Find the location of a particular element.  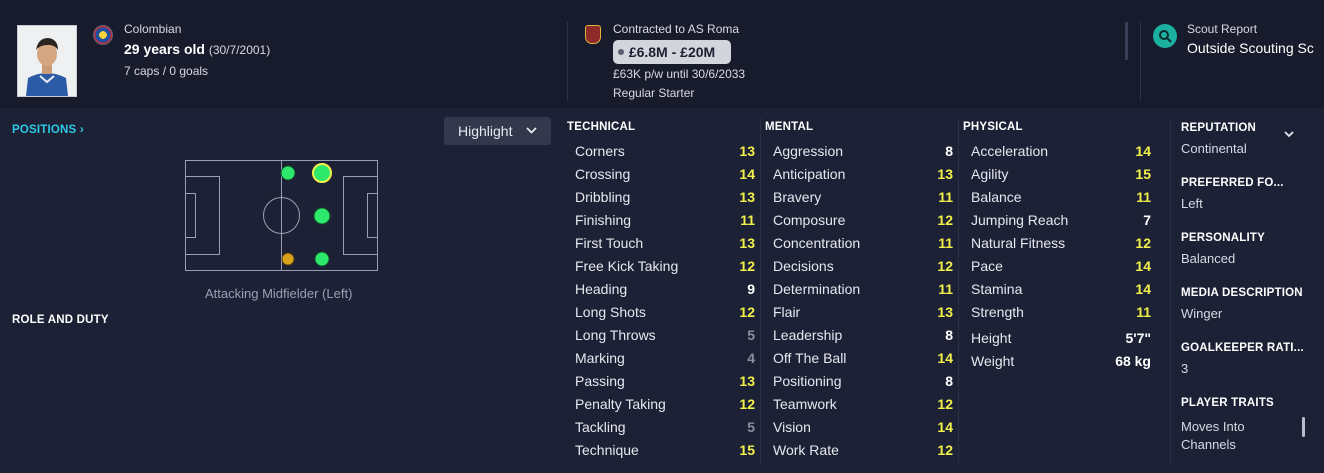

goalkeeper-rating-value: 3 is located at coordinates (1185, 368).